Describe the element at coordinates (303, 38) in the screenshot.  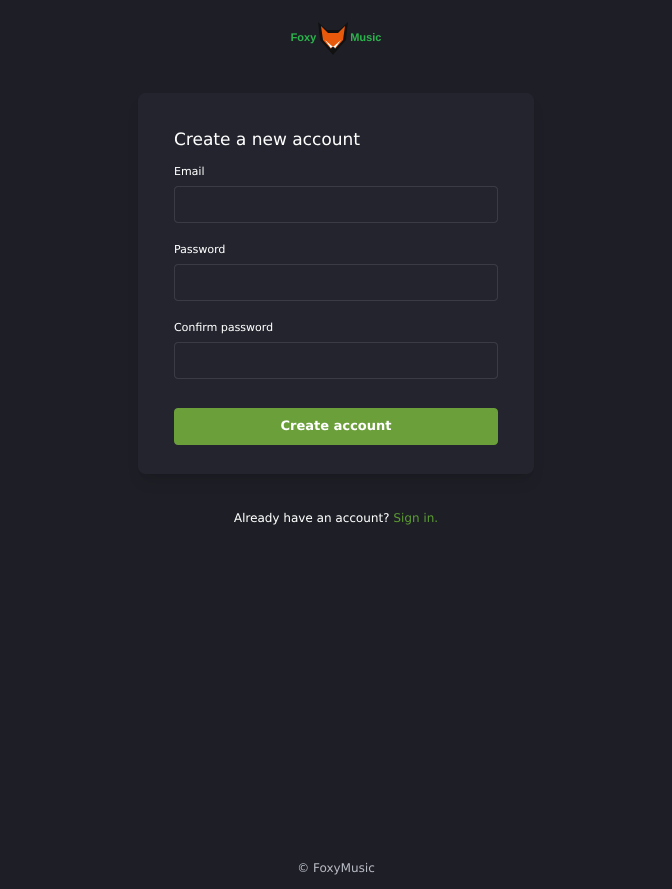
I see `logo-text: Foxy` at that location.